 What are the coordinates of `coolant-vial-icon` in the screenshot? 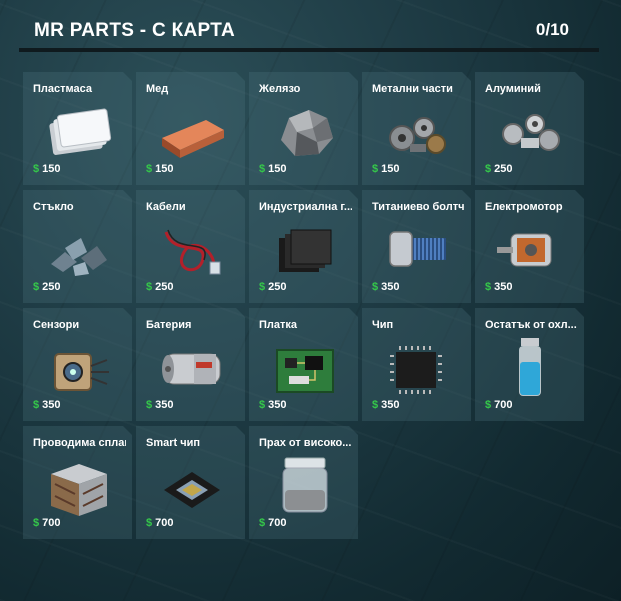 It's located at (531, 367).